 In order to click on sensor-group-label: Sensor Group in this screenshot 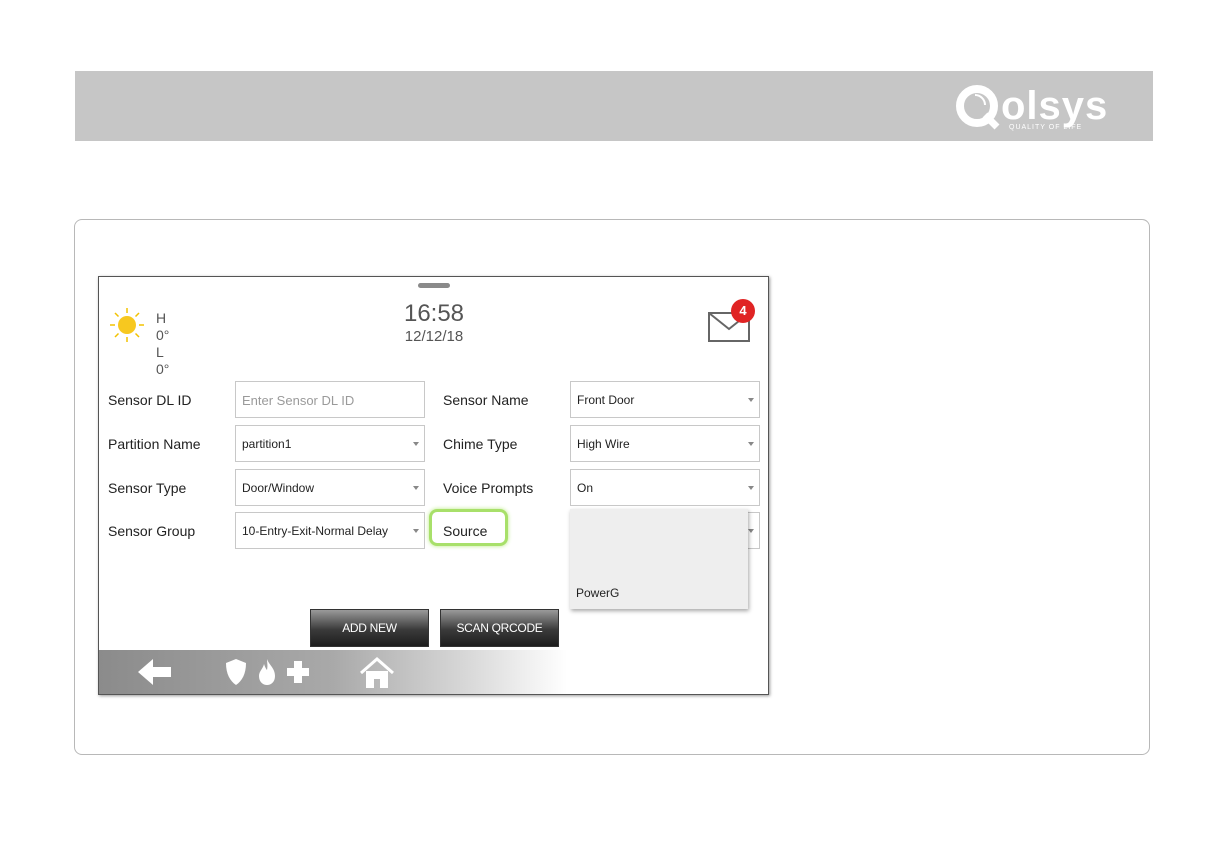, I will do `click(152, 531)`.